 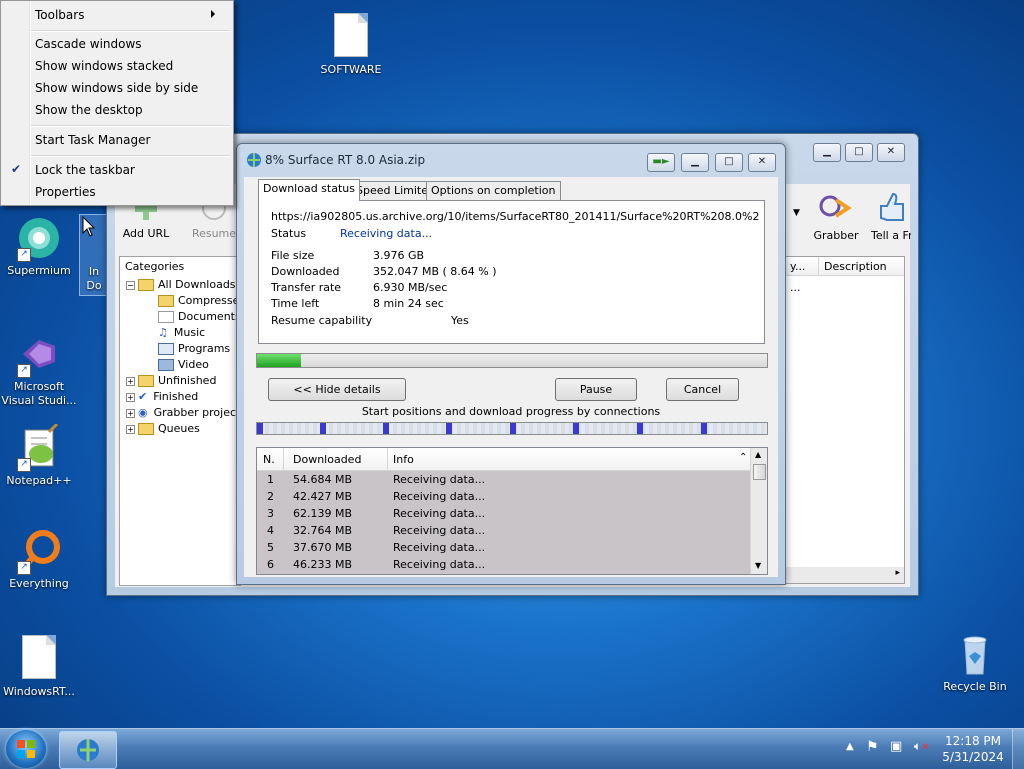 What do you see at coordinates (796, 213) in the screenshot?
I see `toolbar-dropdown-arrow: ▼` at bounding box center [796, 213].